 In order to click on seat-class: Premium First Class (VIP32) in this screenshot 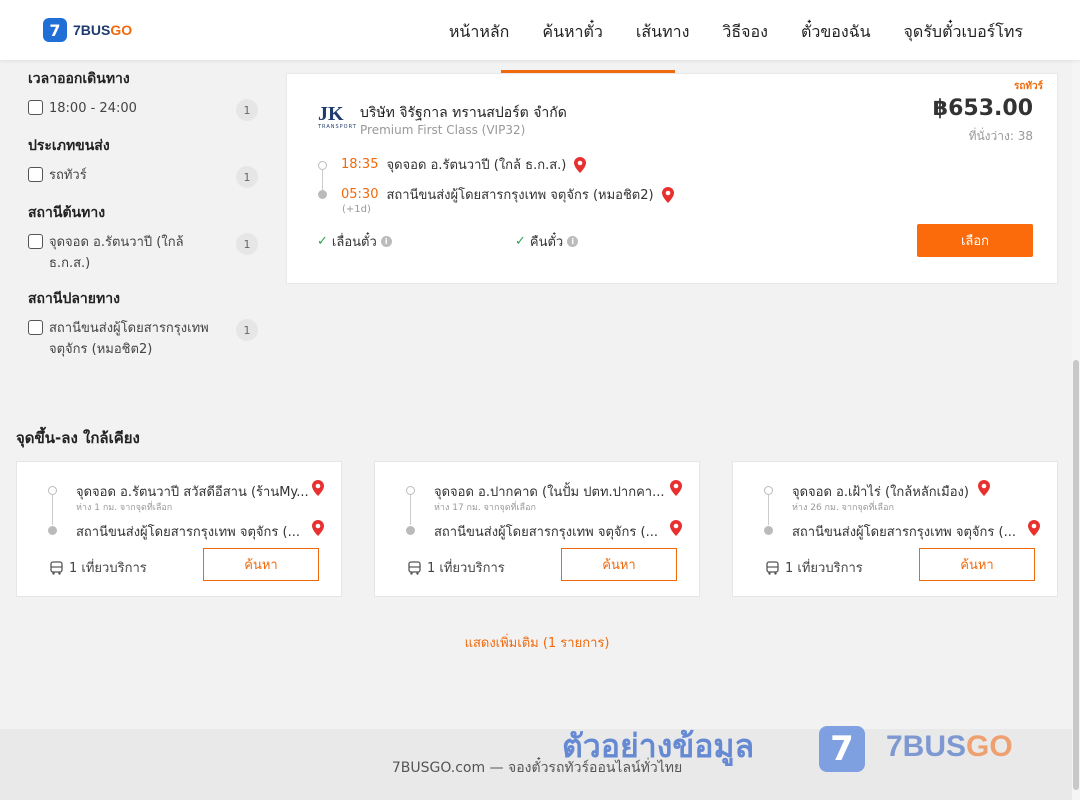, I will do `click(443, 130)`.